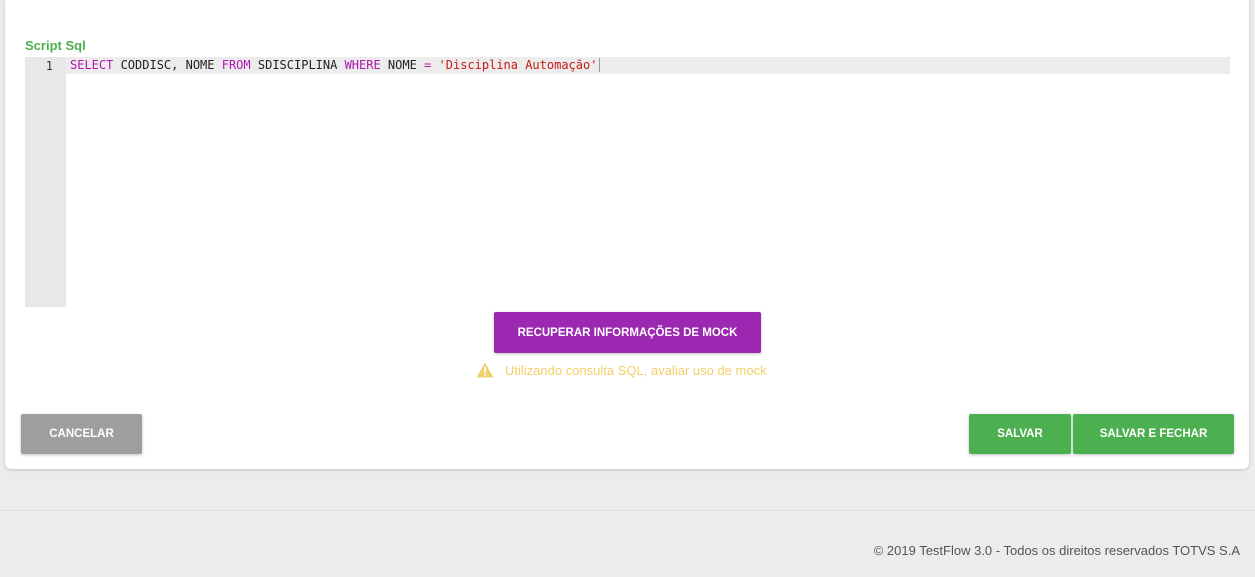 The height and width of the screenshot is (577, 1255). Describe the element at coordinates (518, 65) in the screenshot. I see `sql-string: 'Disciplina Automação'` at that location.